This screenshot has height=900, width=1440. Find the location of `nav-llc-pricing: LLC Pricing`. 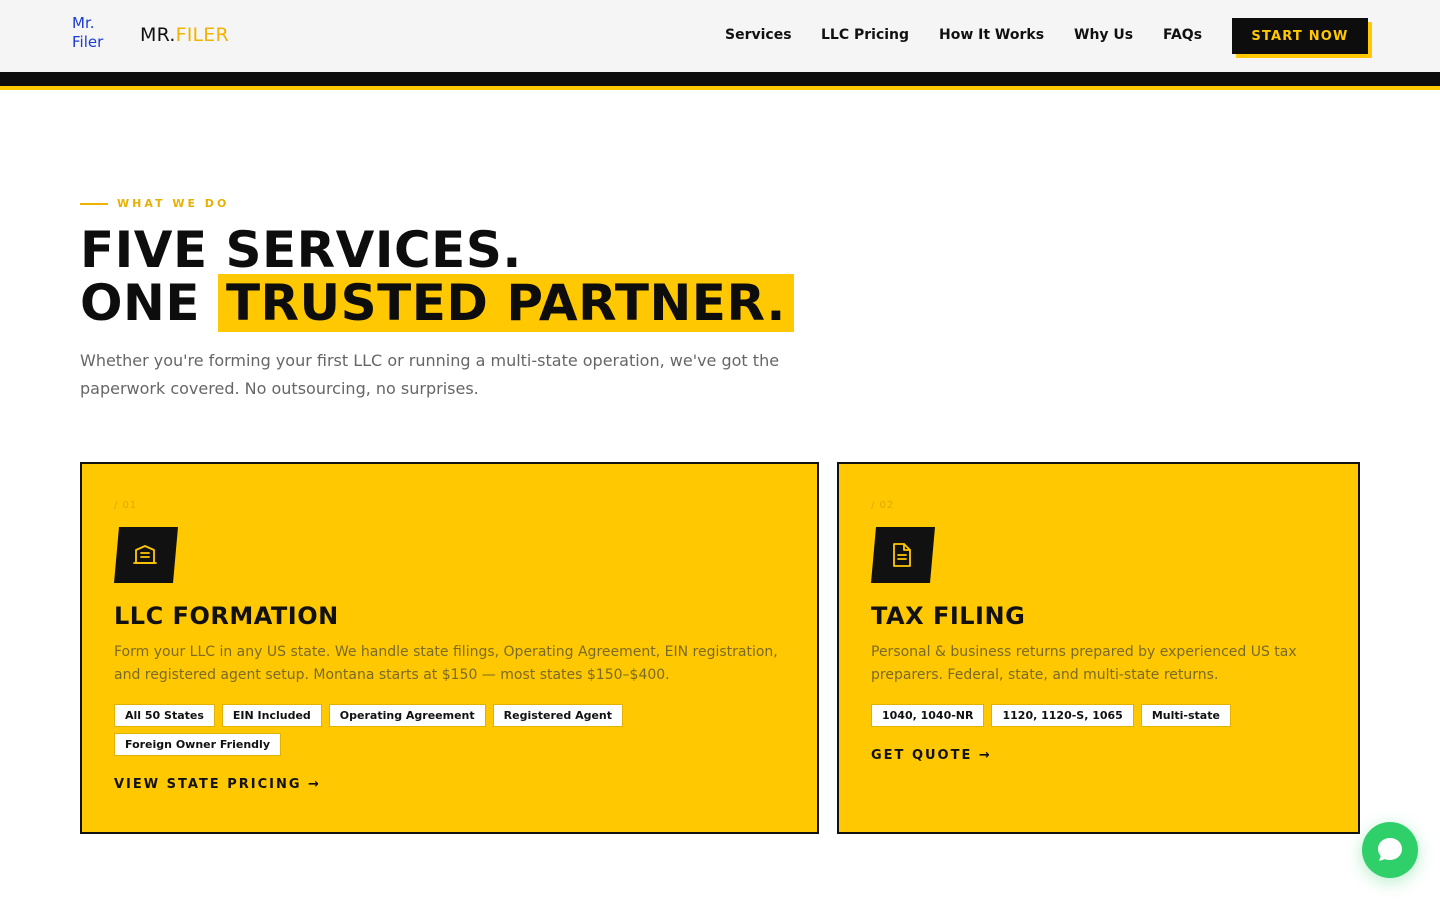

nav-llc-pricing: LLC Pricing is located at coordinates (865, 35).